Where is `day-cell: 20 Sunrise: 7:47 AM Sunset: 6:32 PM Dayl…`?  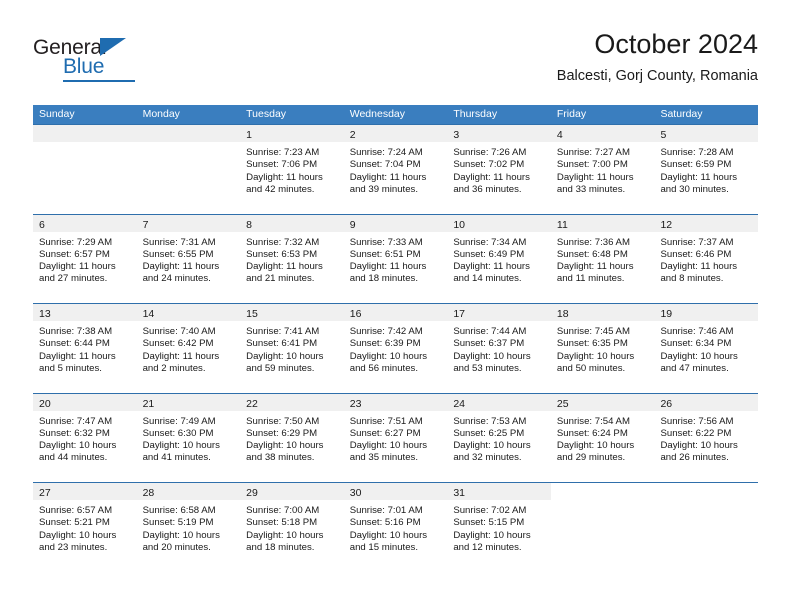 day-cell: 20 Sunrise: 7:47 AM Sunset: 6:32 PM Dayl… is located at coordinates (85, 437).